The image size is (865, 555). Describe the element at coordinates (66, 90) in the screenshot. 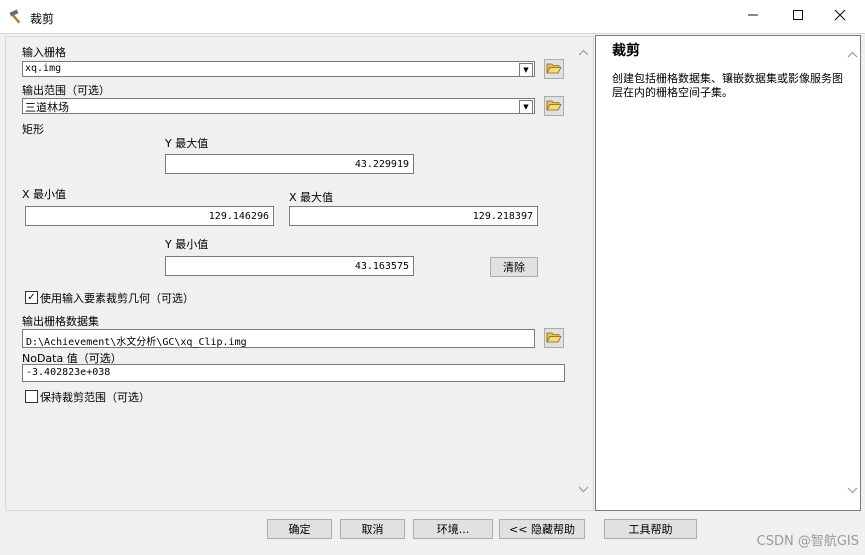

I see `output-extent-label: 输出范围（可选）` at that location.